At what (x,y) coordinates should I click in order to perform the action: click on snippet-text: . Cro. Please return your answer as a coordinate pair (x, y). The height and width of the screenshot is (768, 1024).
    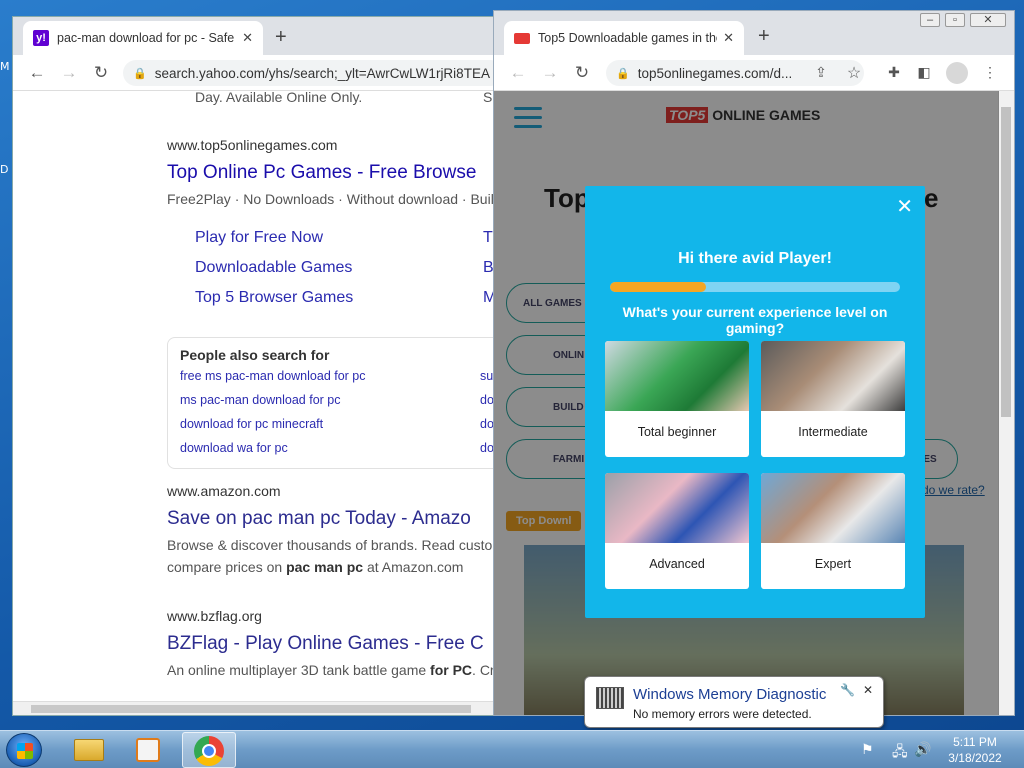
    Looking at the image, I should click on (482, 670).